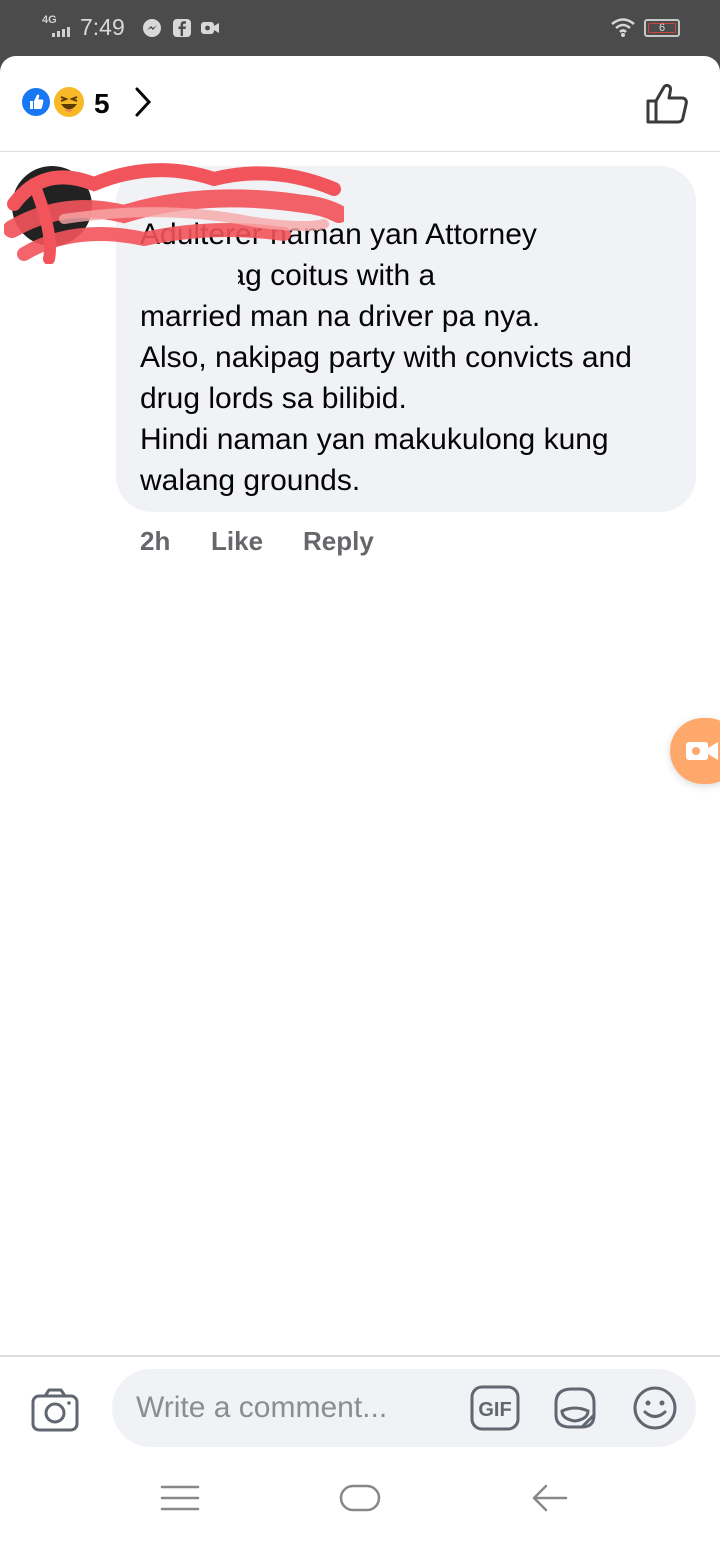 Image resolution: width=720 pixels, height=1544 pixels. Describe the element at coordinates (36, 102) in the screenshot. I see `like-reaction-icon` at that location.